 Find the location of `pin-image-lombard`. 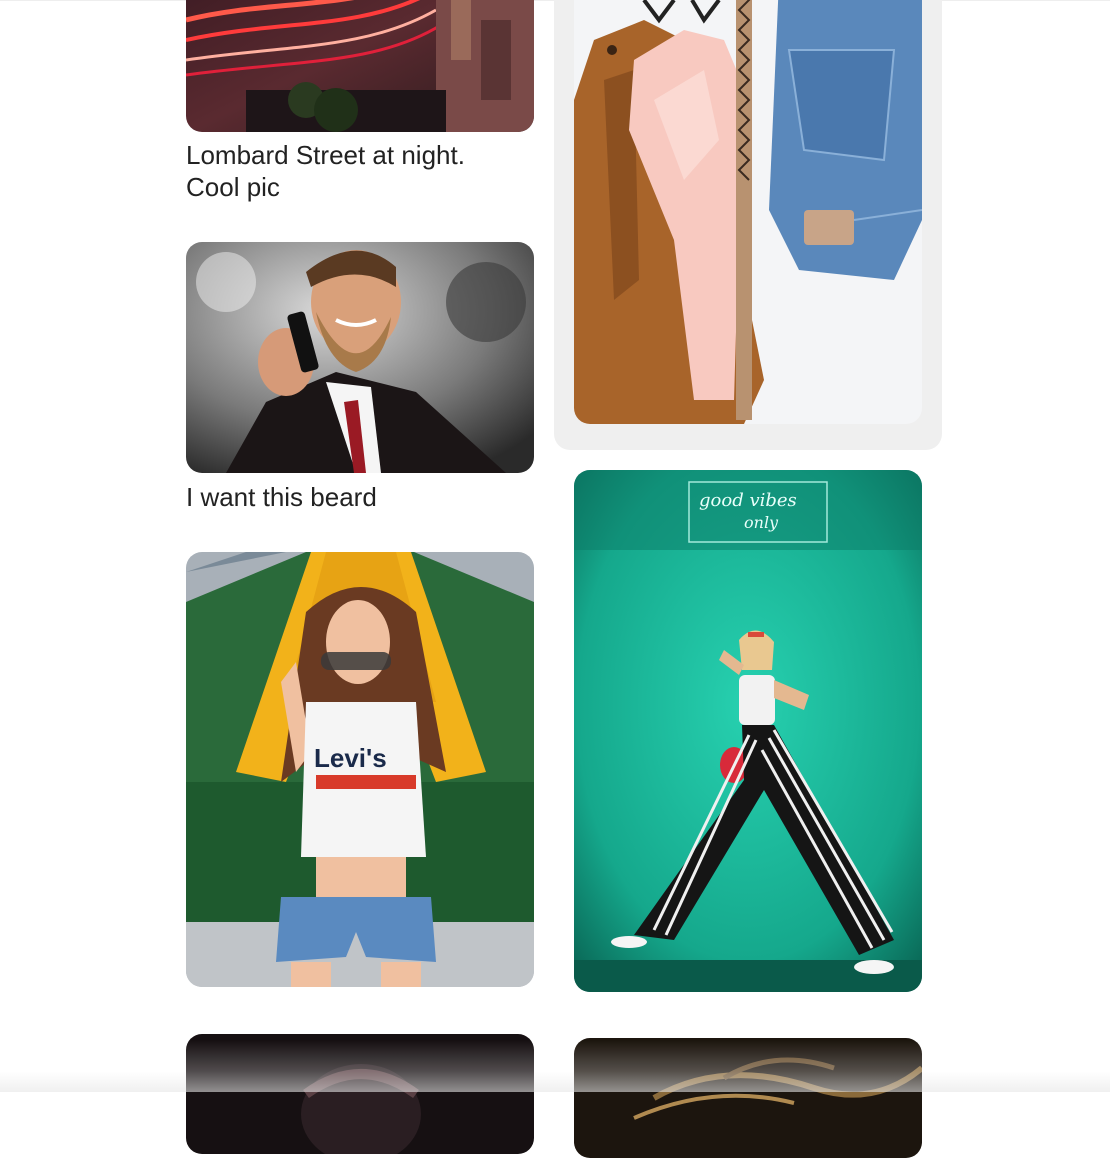

pin-image-lombard is located at coordinates (360, 66).